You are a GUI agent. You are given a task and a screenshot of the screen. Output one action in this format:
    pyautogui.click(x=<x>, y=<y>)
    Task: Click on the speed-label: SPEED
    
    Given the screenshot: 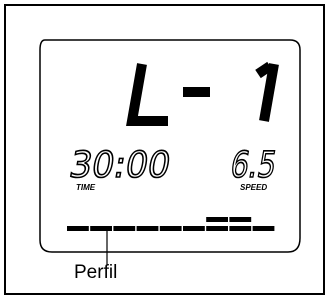 What is the action you would take?
    pyautogui.click(x=253, y=187)
    